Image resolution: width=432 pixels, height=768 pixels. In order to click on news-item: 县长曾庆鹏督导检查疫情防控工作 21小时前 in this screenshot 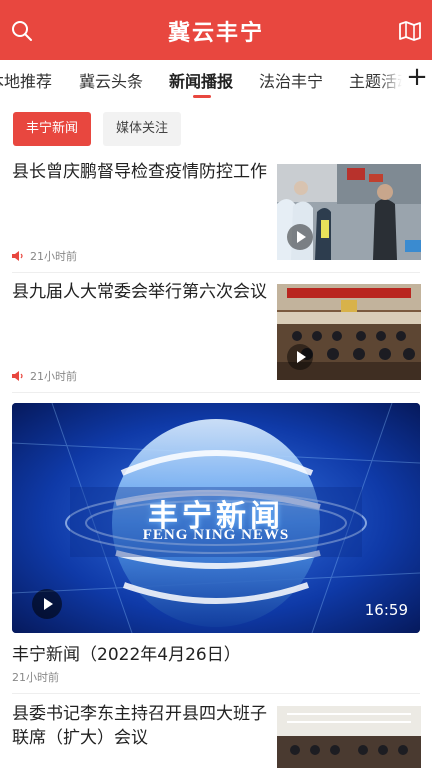, I will do `click(216, 215)`.